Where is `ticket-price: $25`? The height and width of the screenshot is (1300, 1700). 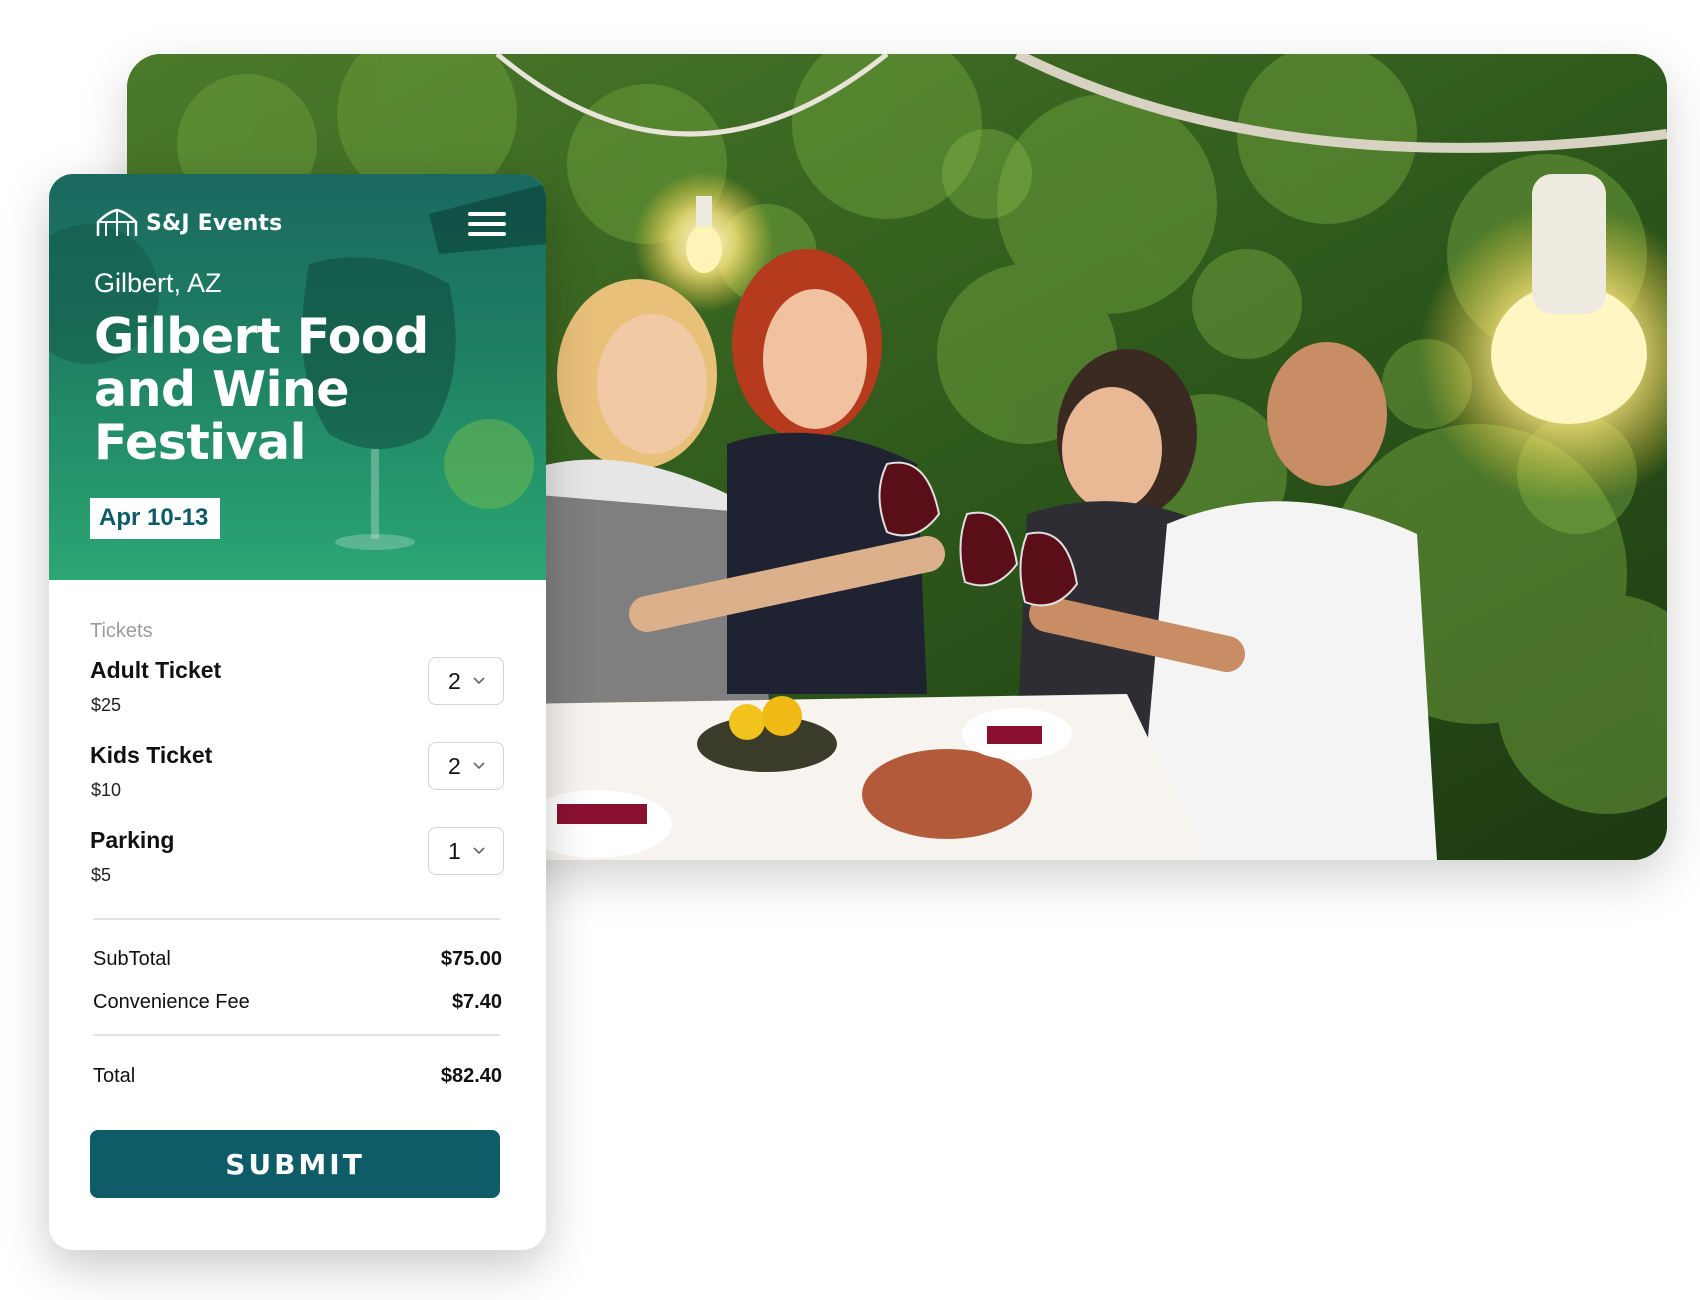 ticket-price: $25 is located at coordinates (106, 705).